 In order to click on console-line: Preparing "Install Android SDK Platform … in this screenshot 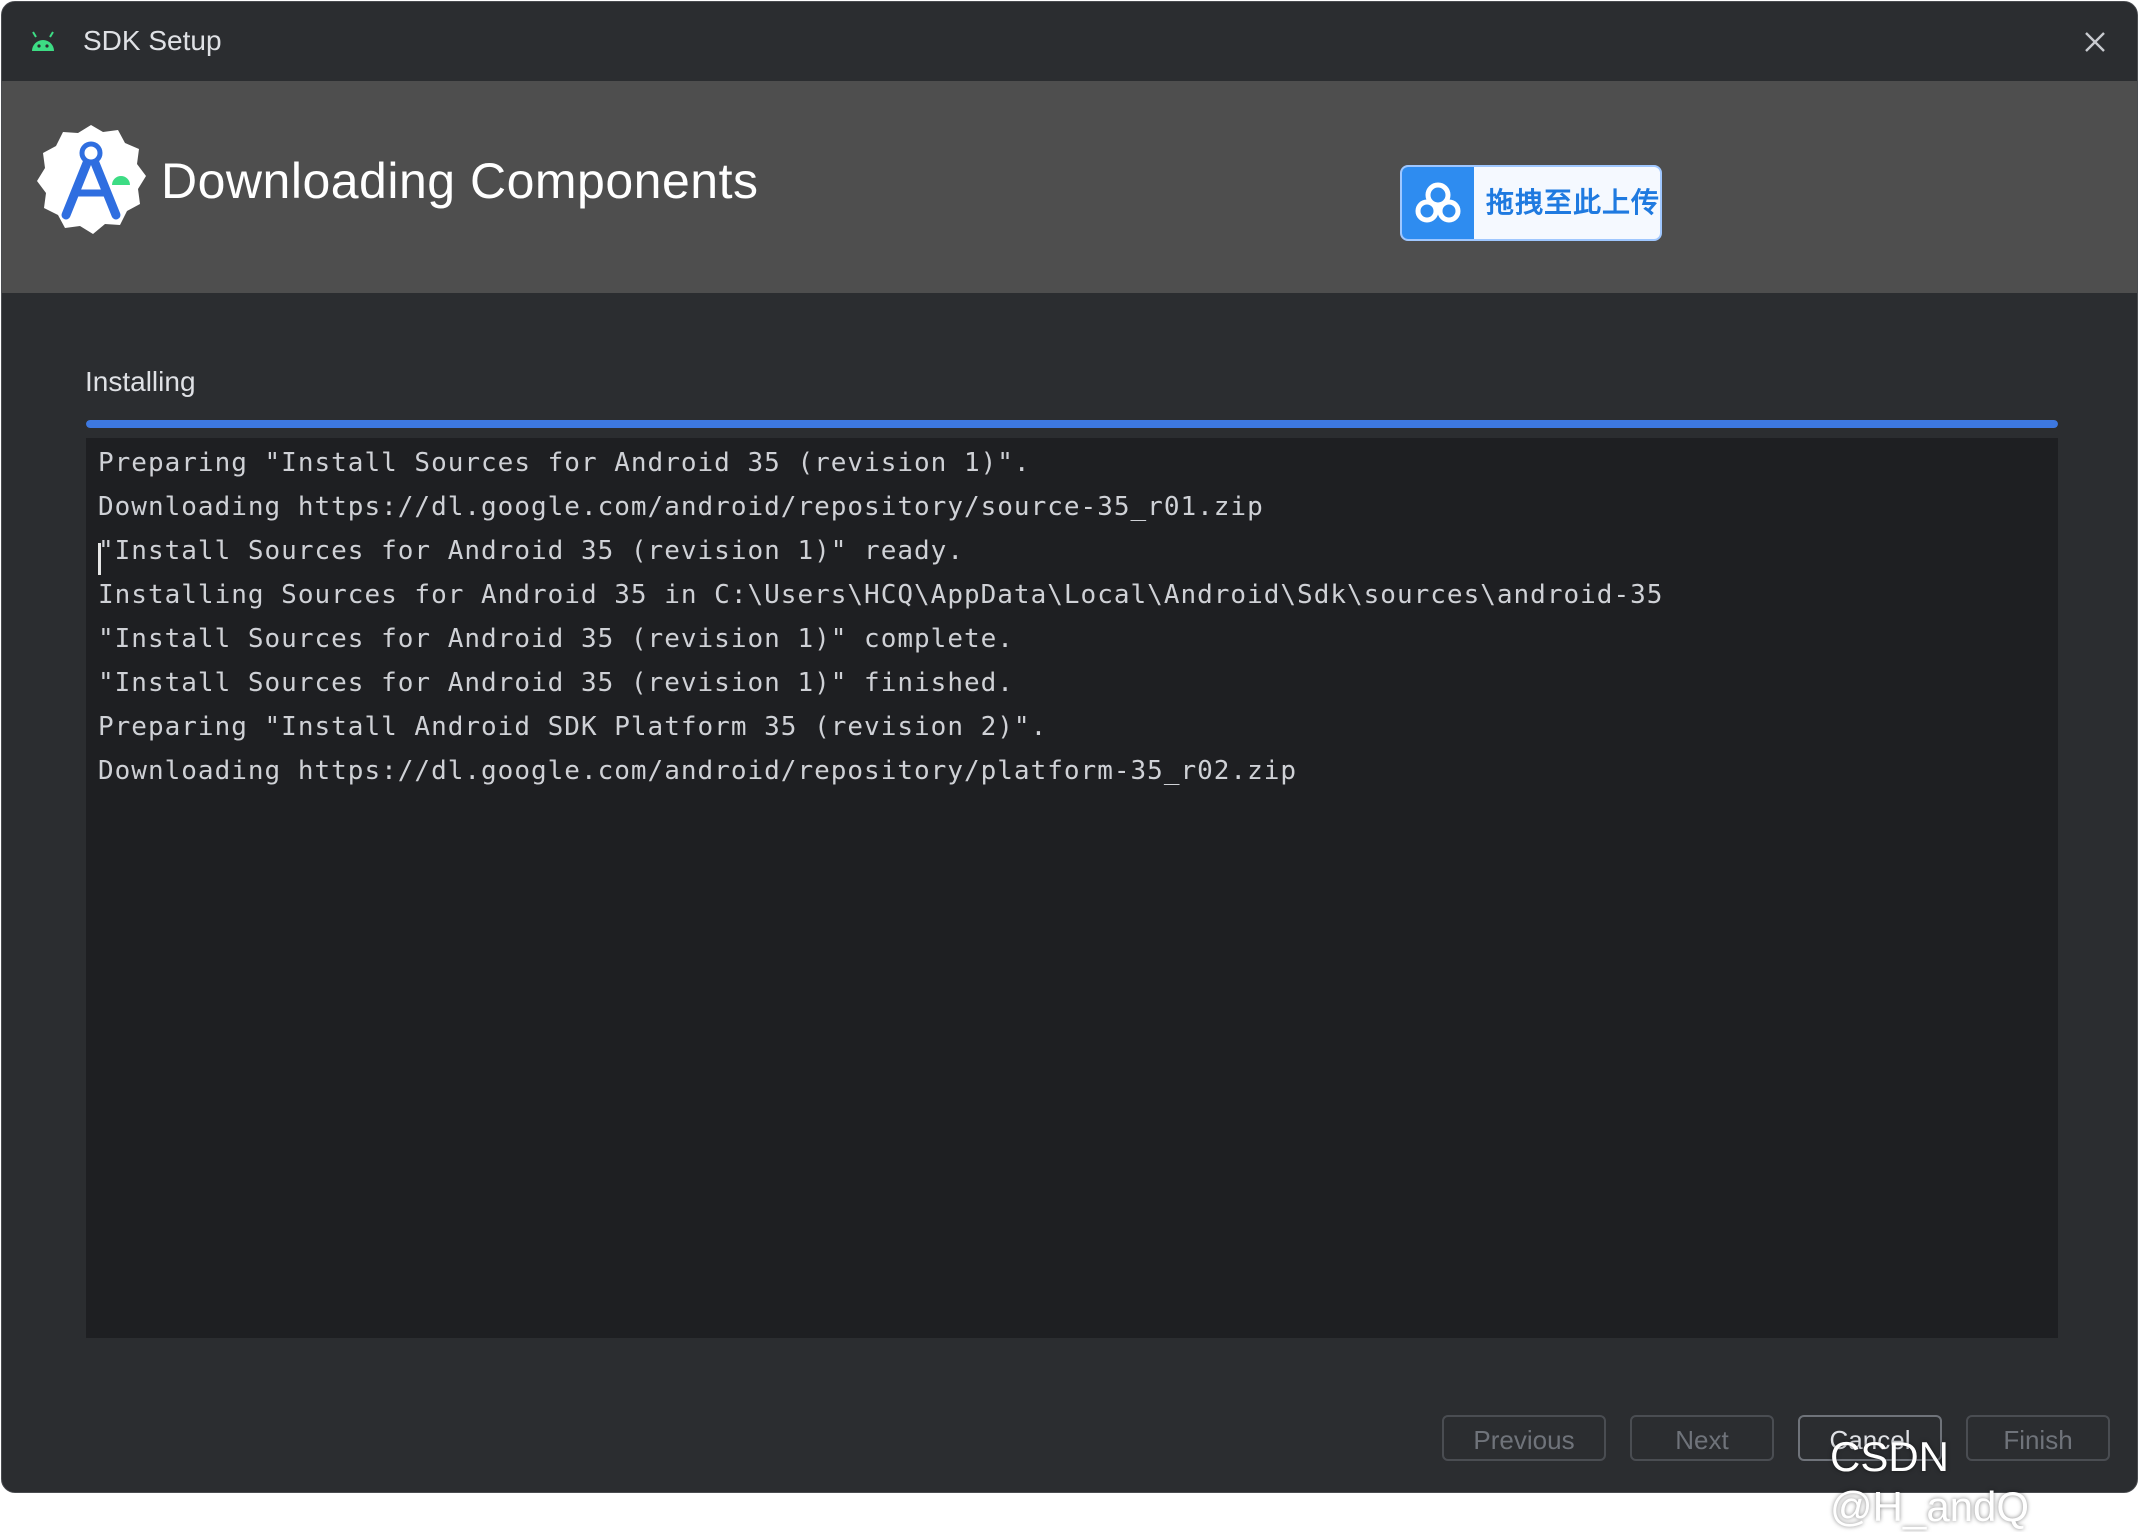, I will do `click(573, 727)`.